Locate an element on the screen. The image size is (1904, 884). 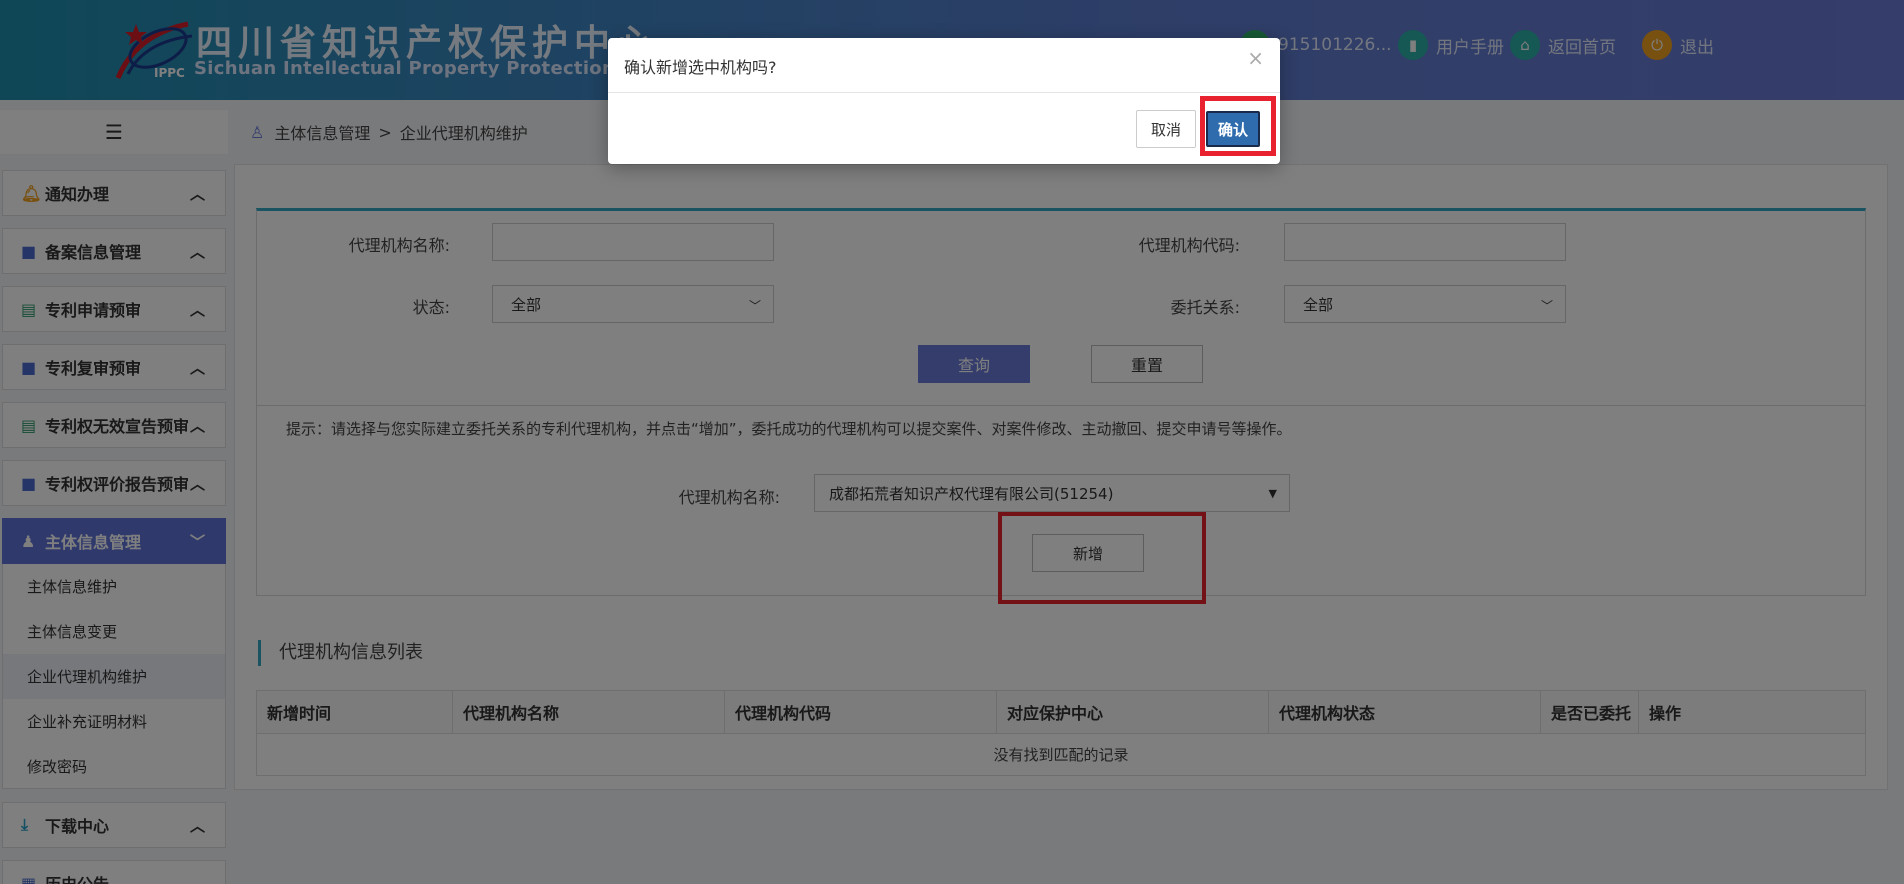
cancel-button: 取消 is located at coordinates (1166, 129).